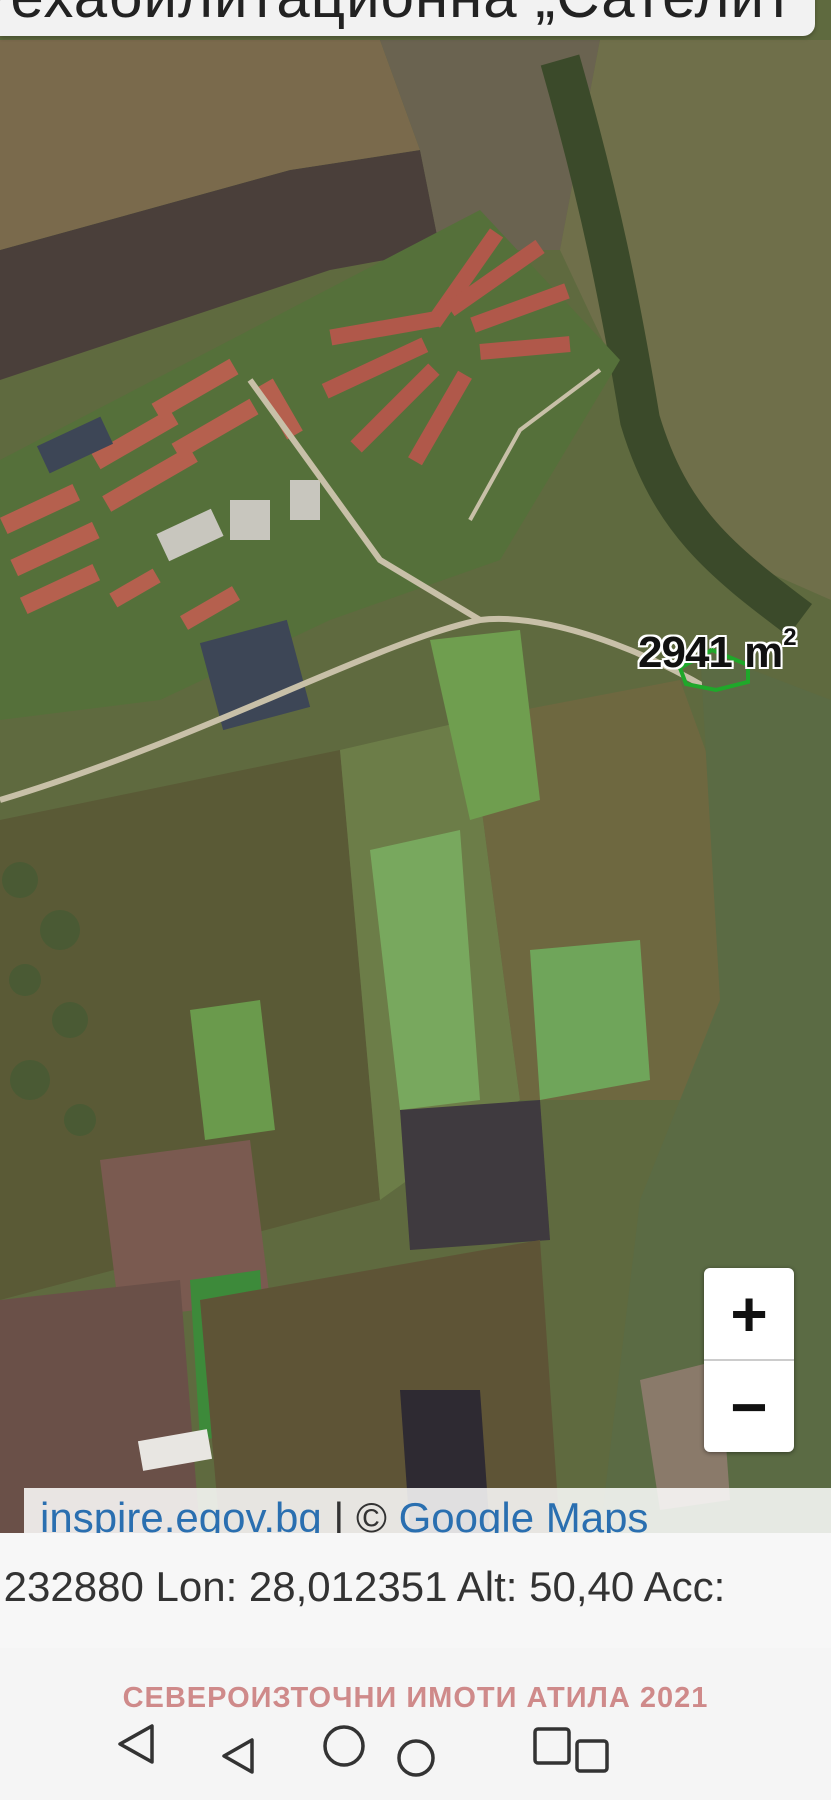 This screenshot has width=831, height=1800. I want to click on coordinates-bar: ,232880 Lon: 28,012351 Alt: 50,40 Acc:, so click(415, 1590).